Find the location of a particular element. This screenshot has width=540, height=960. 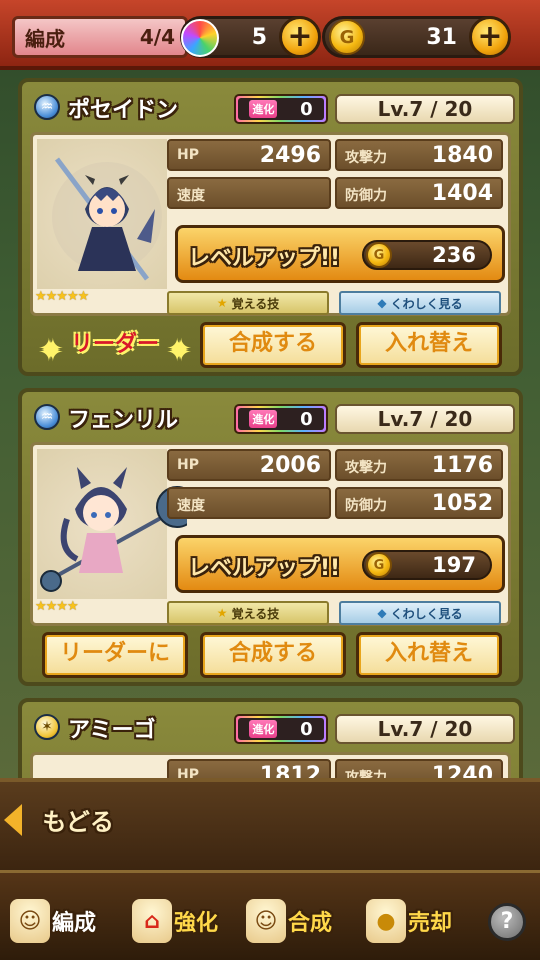

merge-icon: ☺ is located at coordinates (266, 921).